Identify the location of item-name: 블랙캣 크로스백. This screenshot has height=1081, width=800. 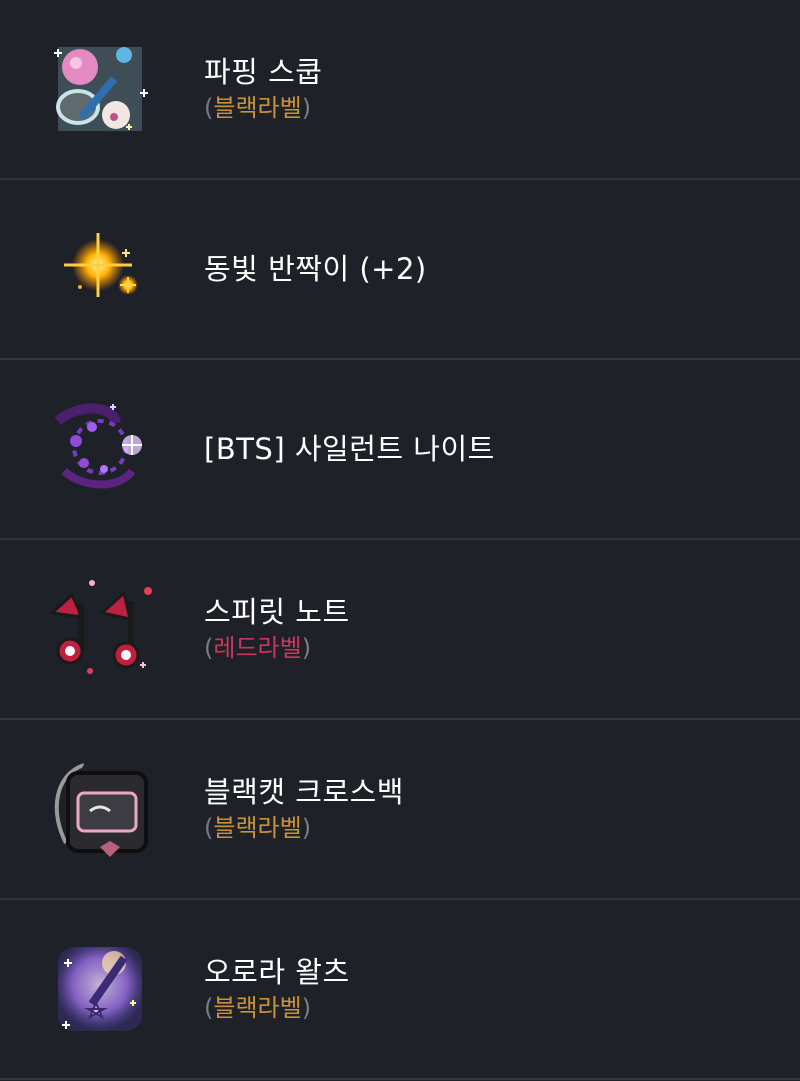
(304, 792).